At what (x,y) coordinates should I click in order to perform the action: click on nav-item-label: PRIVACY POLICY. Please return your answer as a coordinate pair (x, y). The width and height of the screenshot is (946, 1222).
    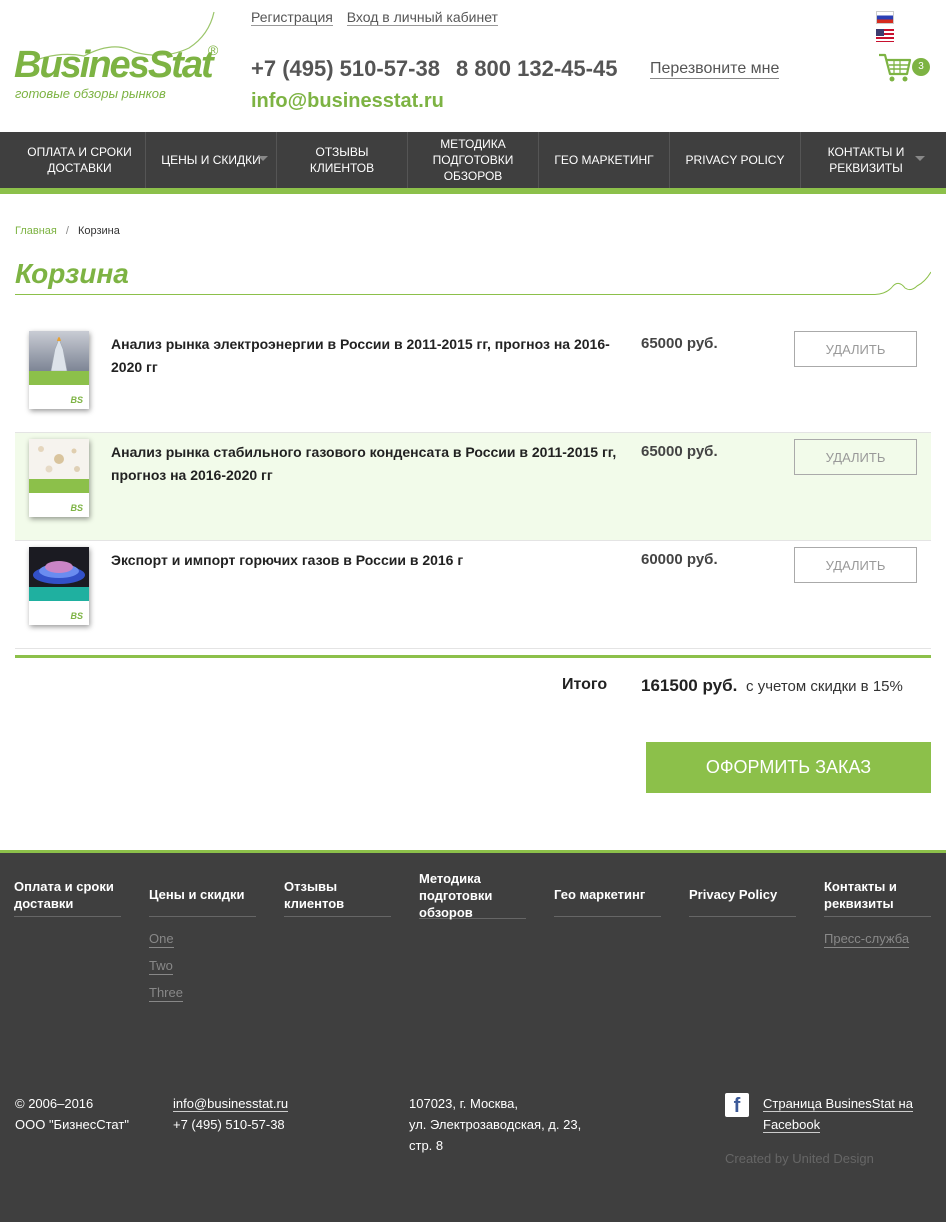
    Looking at the image, I should click on (735, 160).